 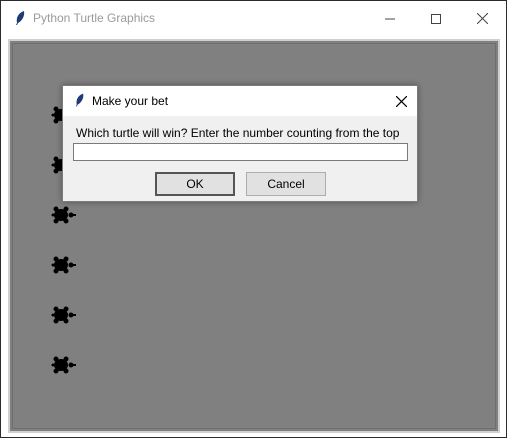 I want to click on bet-input, so click(x=240, y=152).